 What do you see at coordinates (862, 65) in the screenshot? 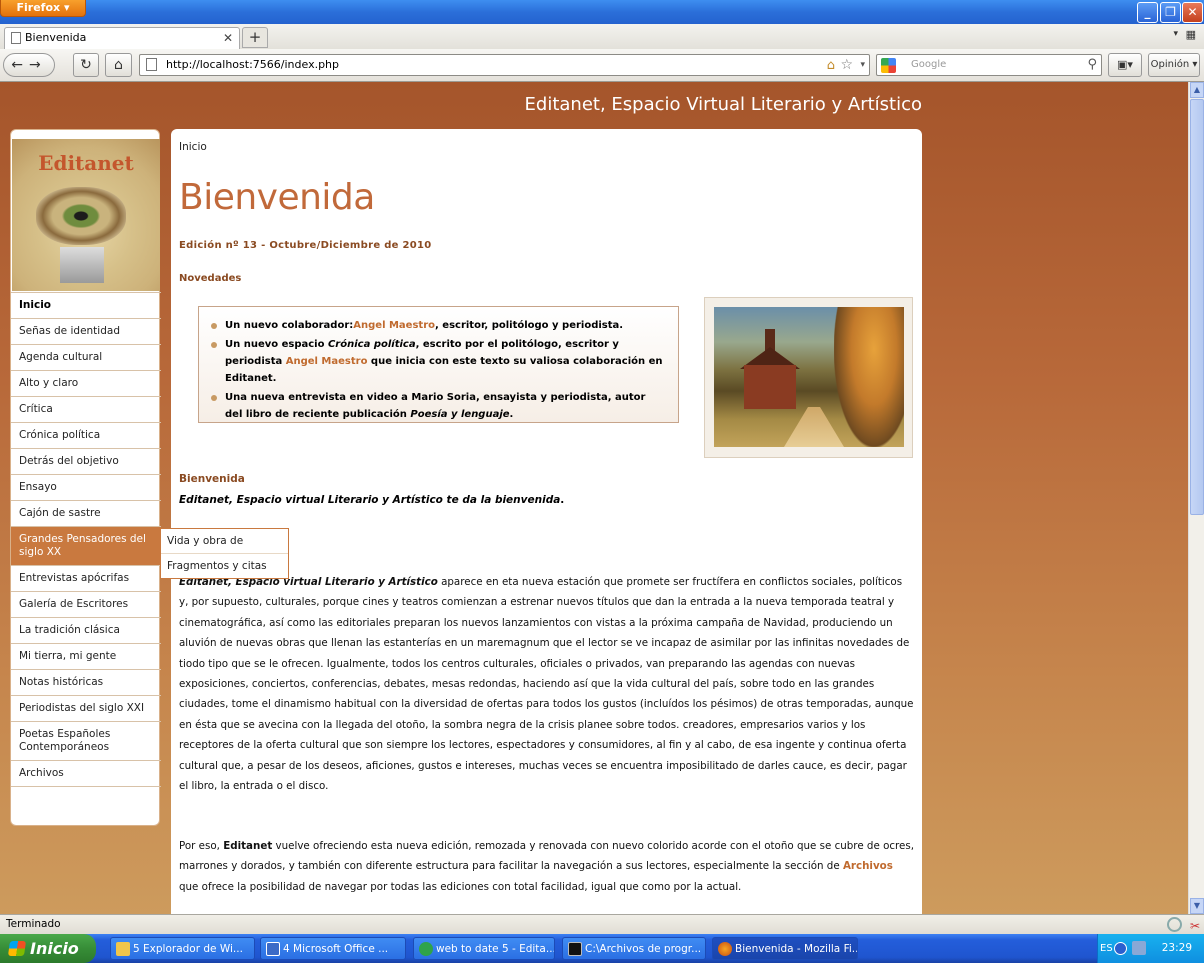
I see `chevron-down-icon: ▾` at bounding box center [862, 65].